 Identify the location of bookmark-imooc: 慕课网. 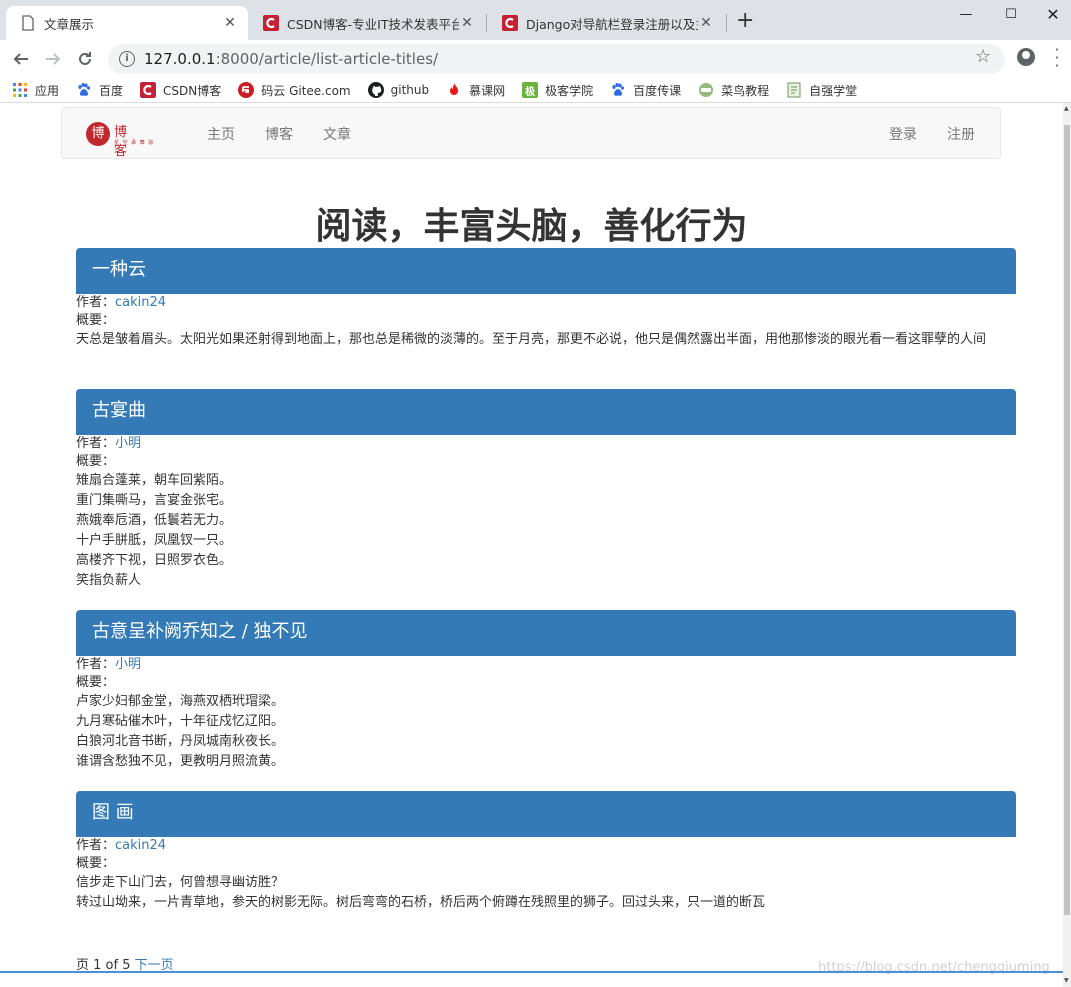
(475, 90).